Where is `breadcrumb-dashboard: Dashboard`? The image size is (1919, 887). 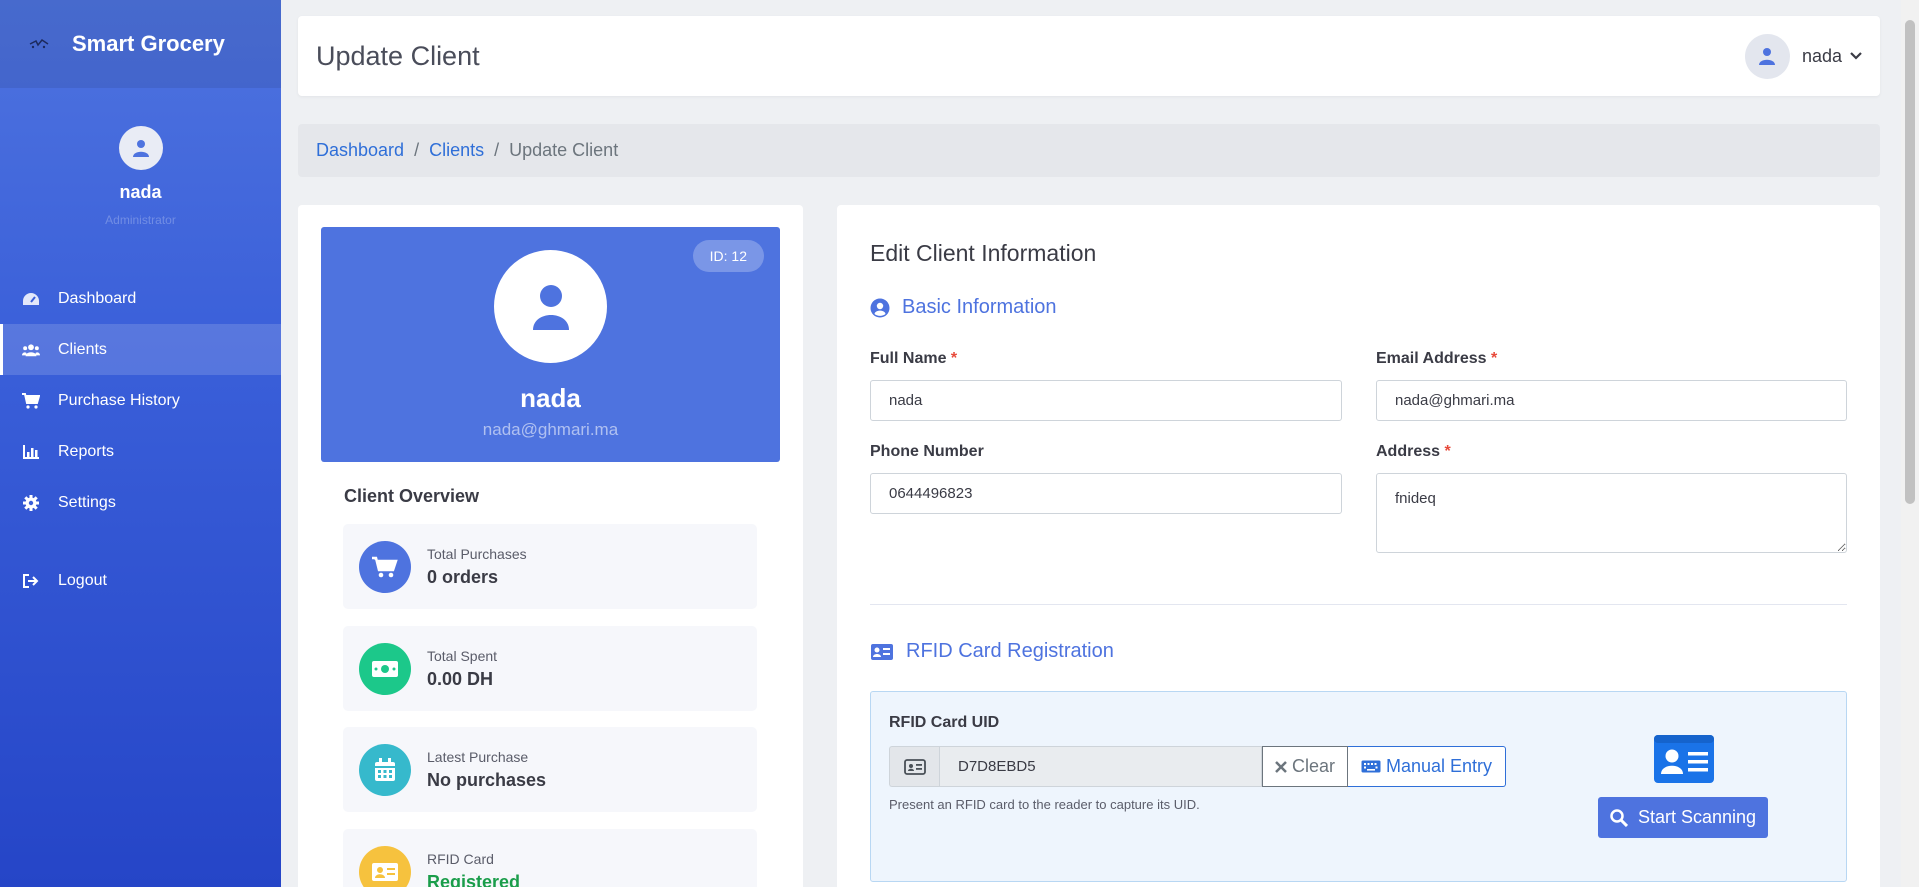
breadcrumb-dashboard: Dashboard is located at coordinates (360, 150).